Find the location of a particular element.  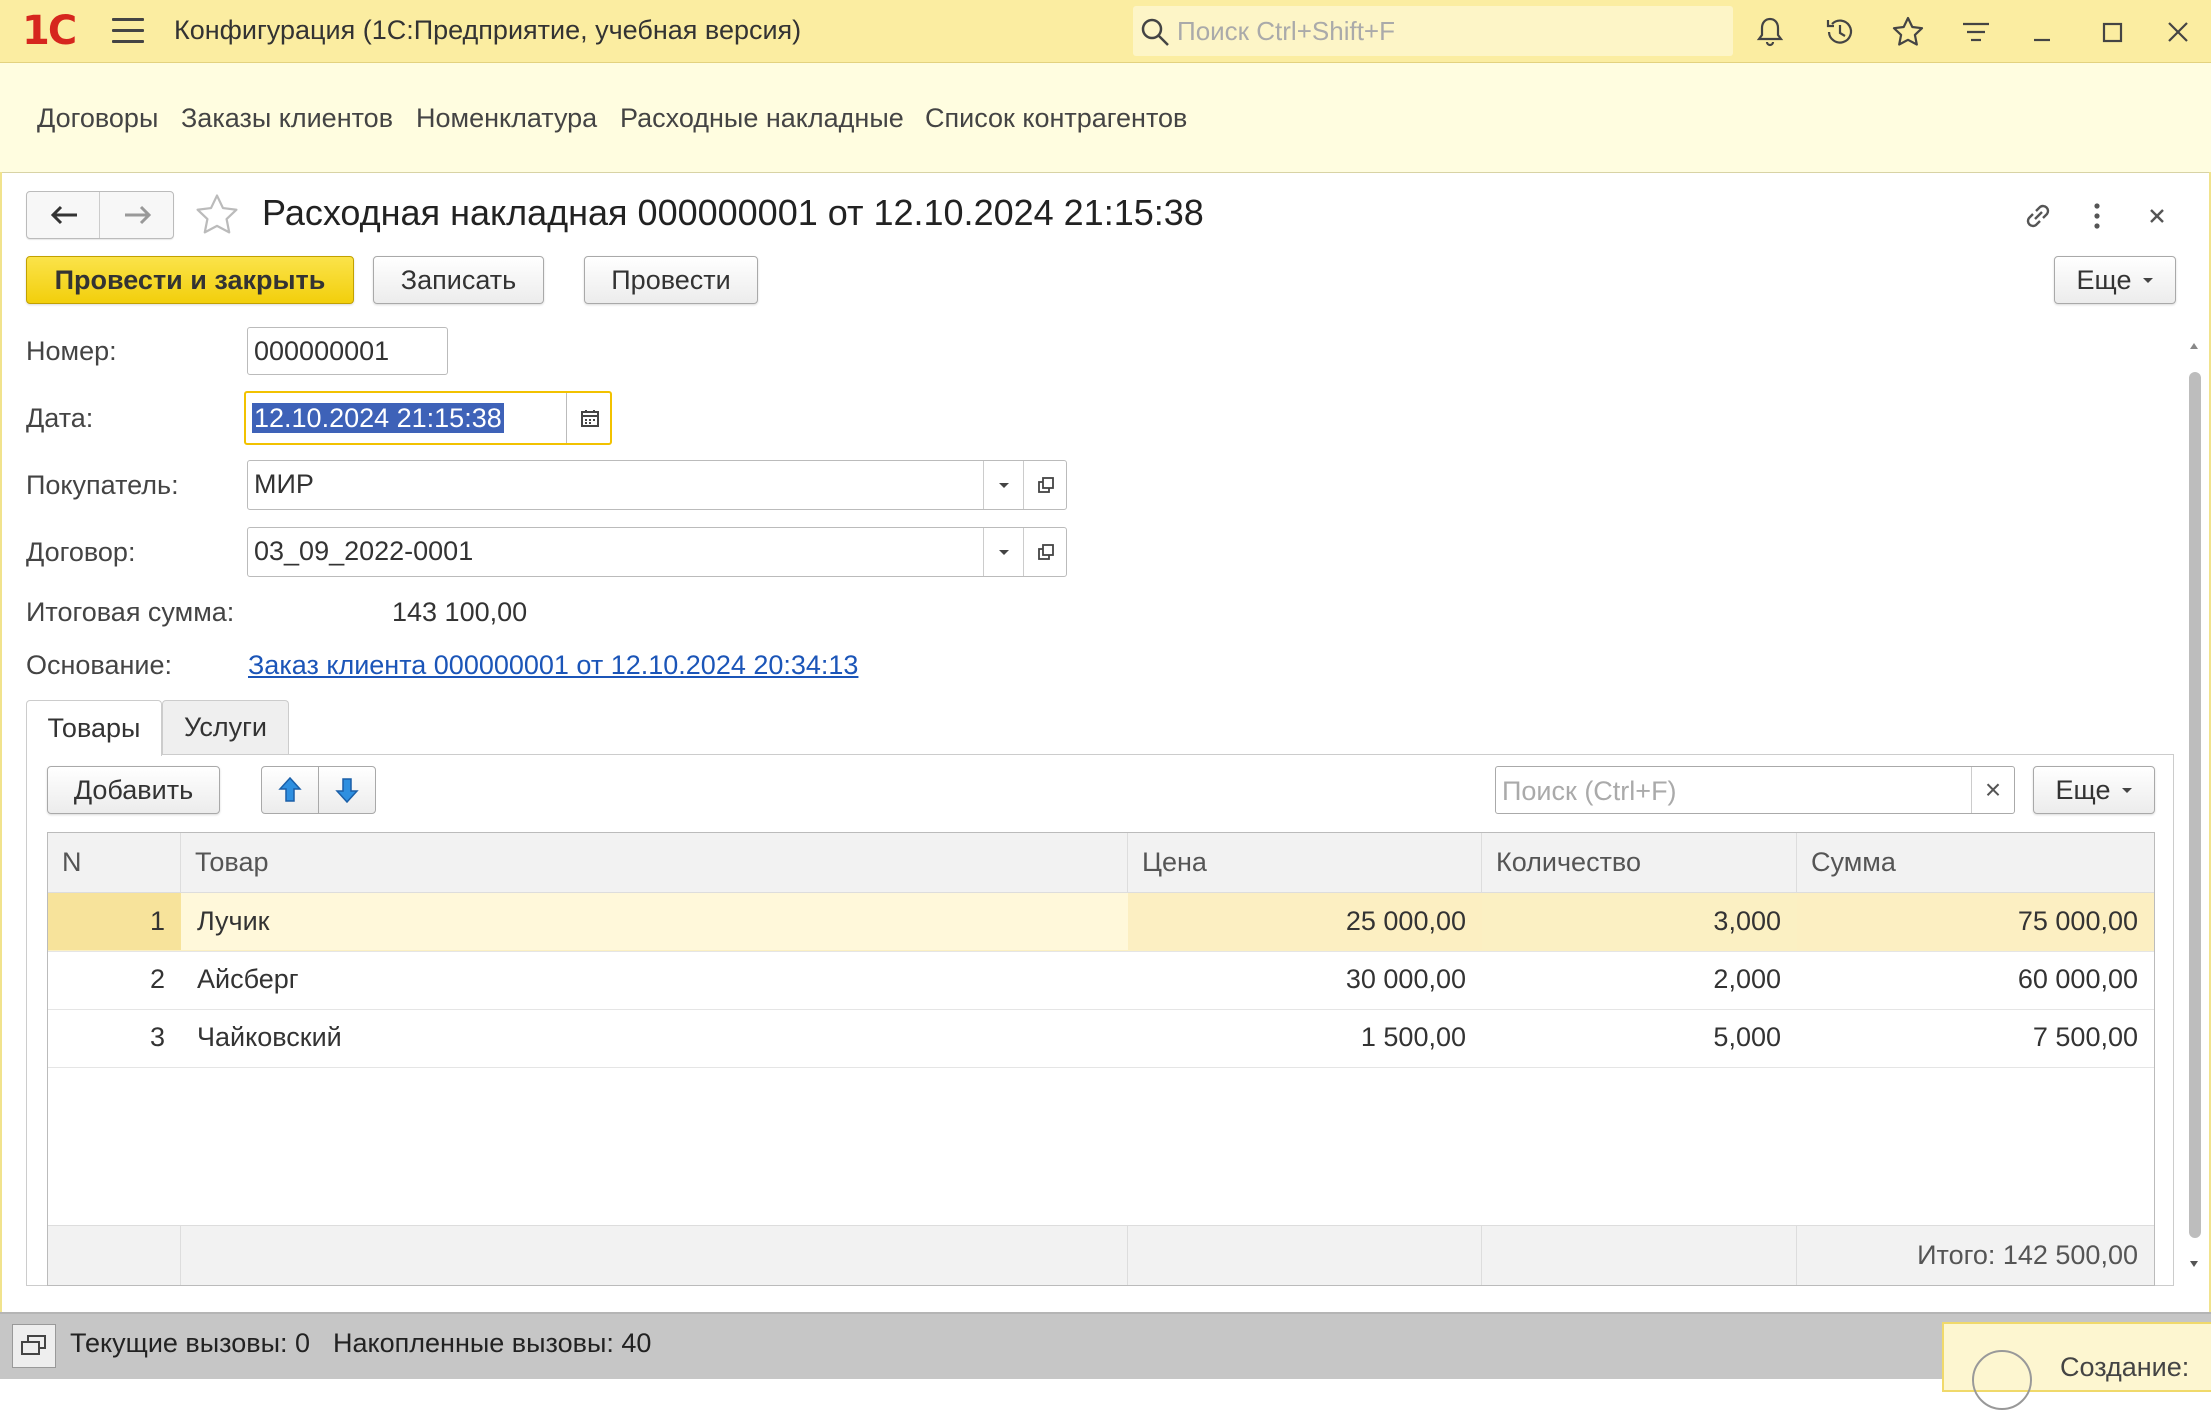

cell-sum: 75 000,00 is located at coordinates (1975, 921).